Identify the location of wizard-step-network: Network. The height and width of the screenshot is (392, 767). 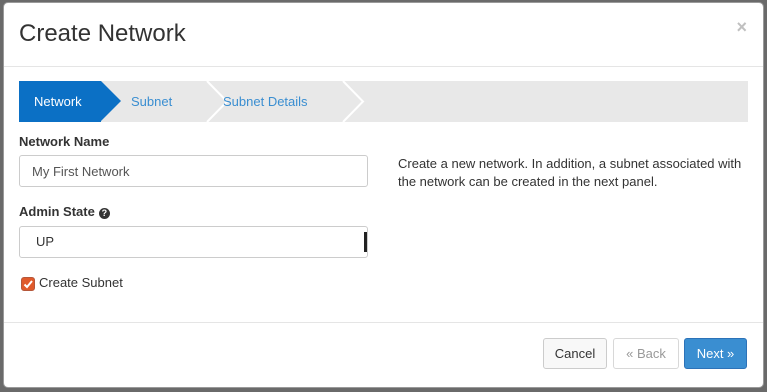
(70, 101).